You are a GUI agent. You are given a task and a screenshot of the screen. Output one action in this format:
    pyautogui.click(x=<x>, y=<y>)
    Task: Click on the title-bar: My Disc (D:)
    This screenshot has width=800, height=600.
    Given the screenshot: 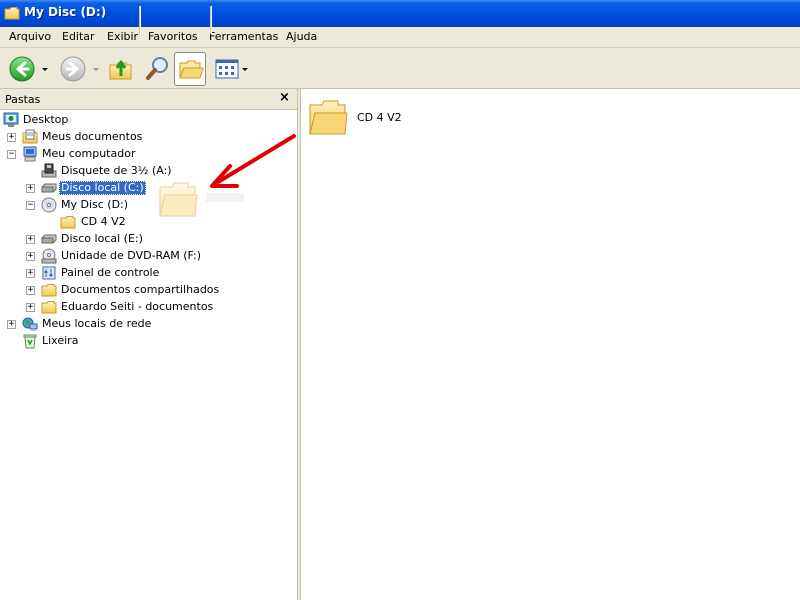 What is the action you would take?
    pyautogui.click(x=400, y=13)
    